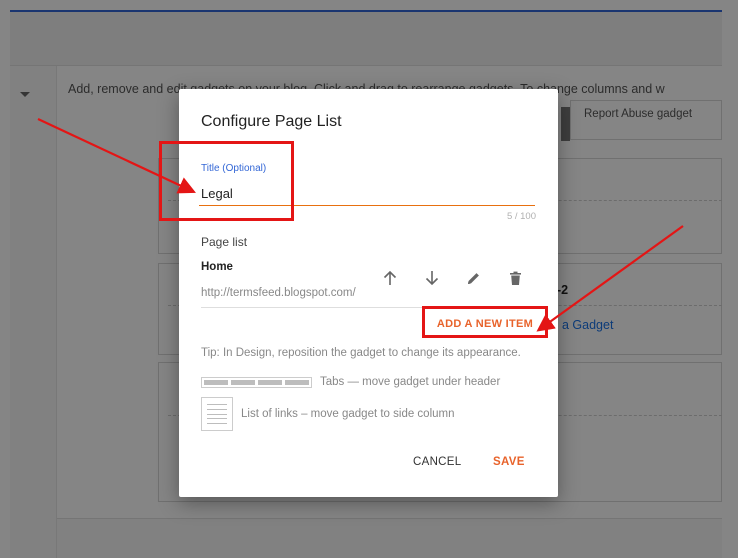 Image resolution: width=738 pixels, height=558 pixels. Describe the element at coordinates (256, 382) in the screenshot. I see `tabs-layout-icon` at that location.